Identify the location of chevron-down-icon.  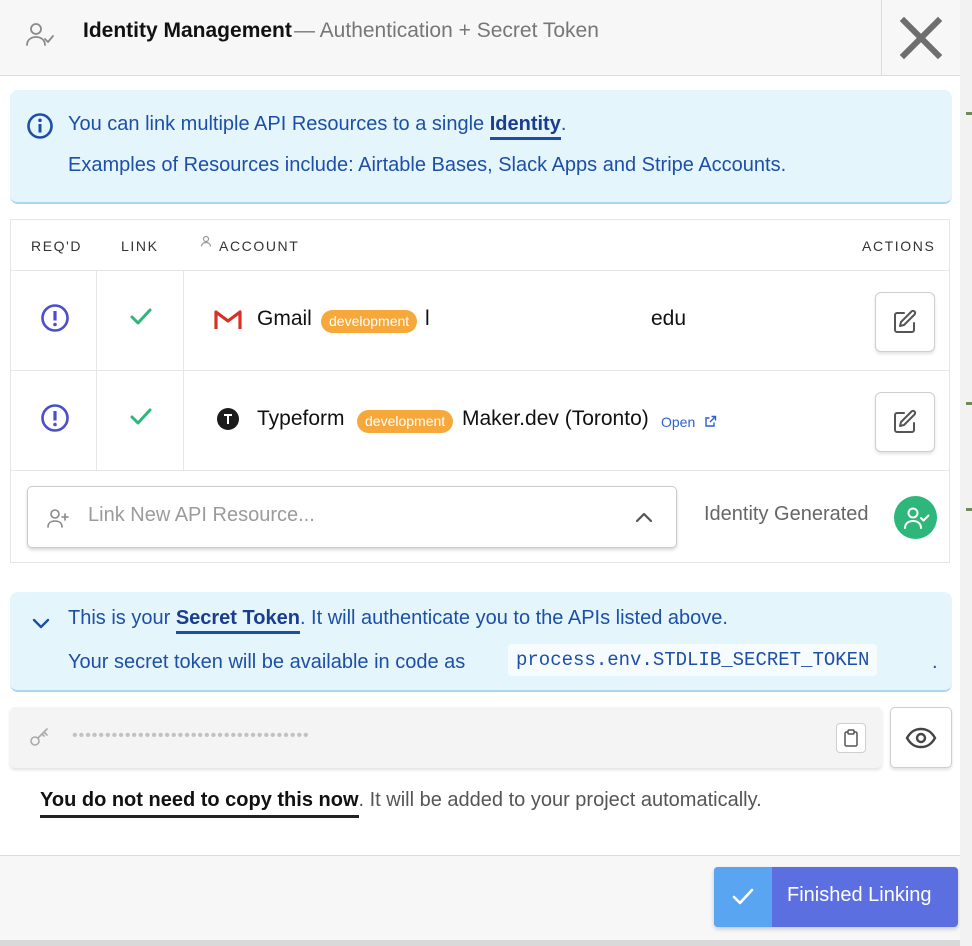
(41, 623).